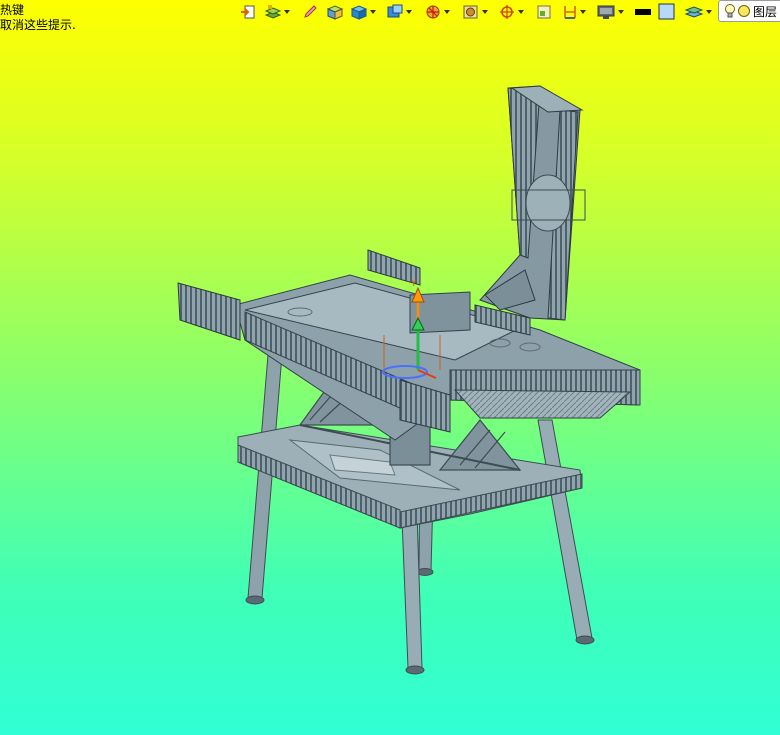 The height and width of the screenshot is (735, 780). What do you see at coordinates (532, 203) in the screenshot?
I see `backrest-panel` at bounding box center [532, 203].